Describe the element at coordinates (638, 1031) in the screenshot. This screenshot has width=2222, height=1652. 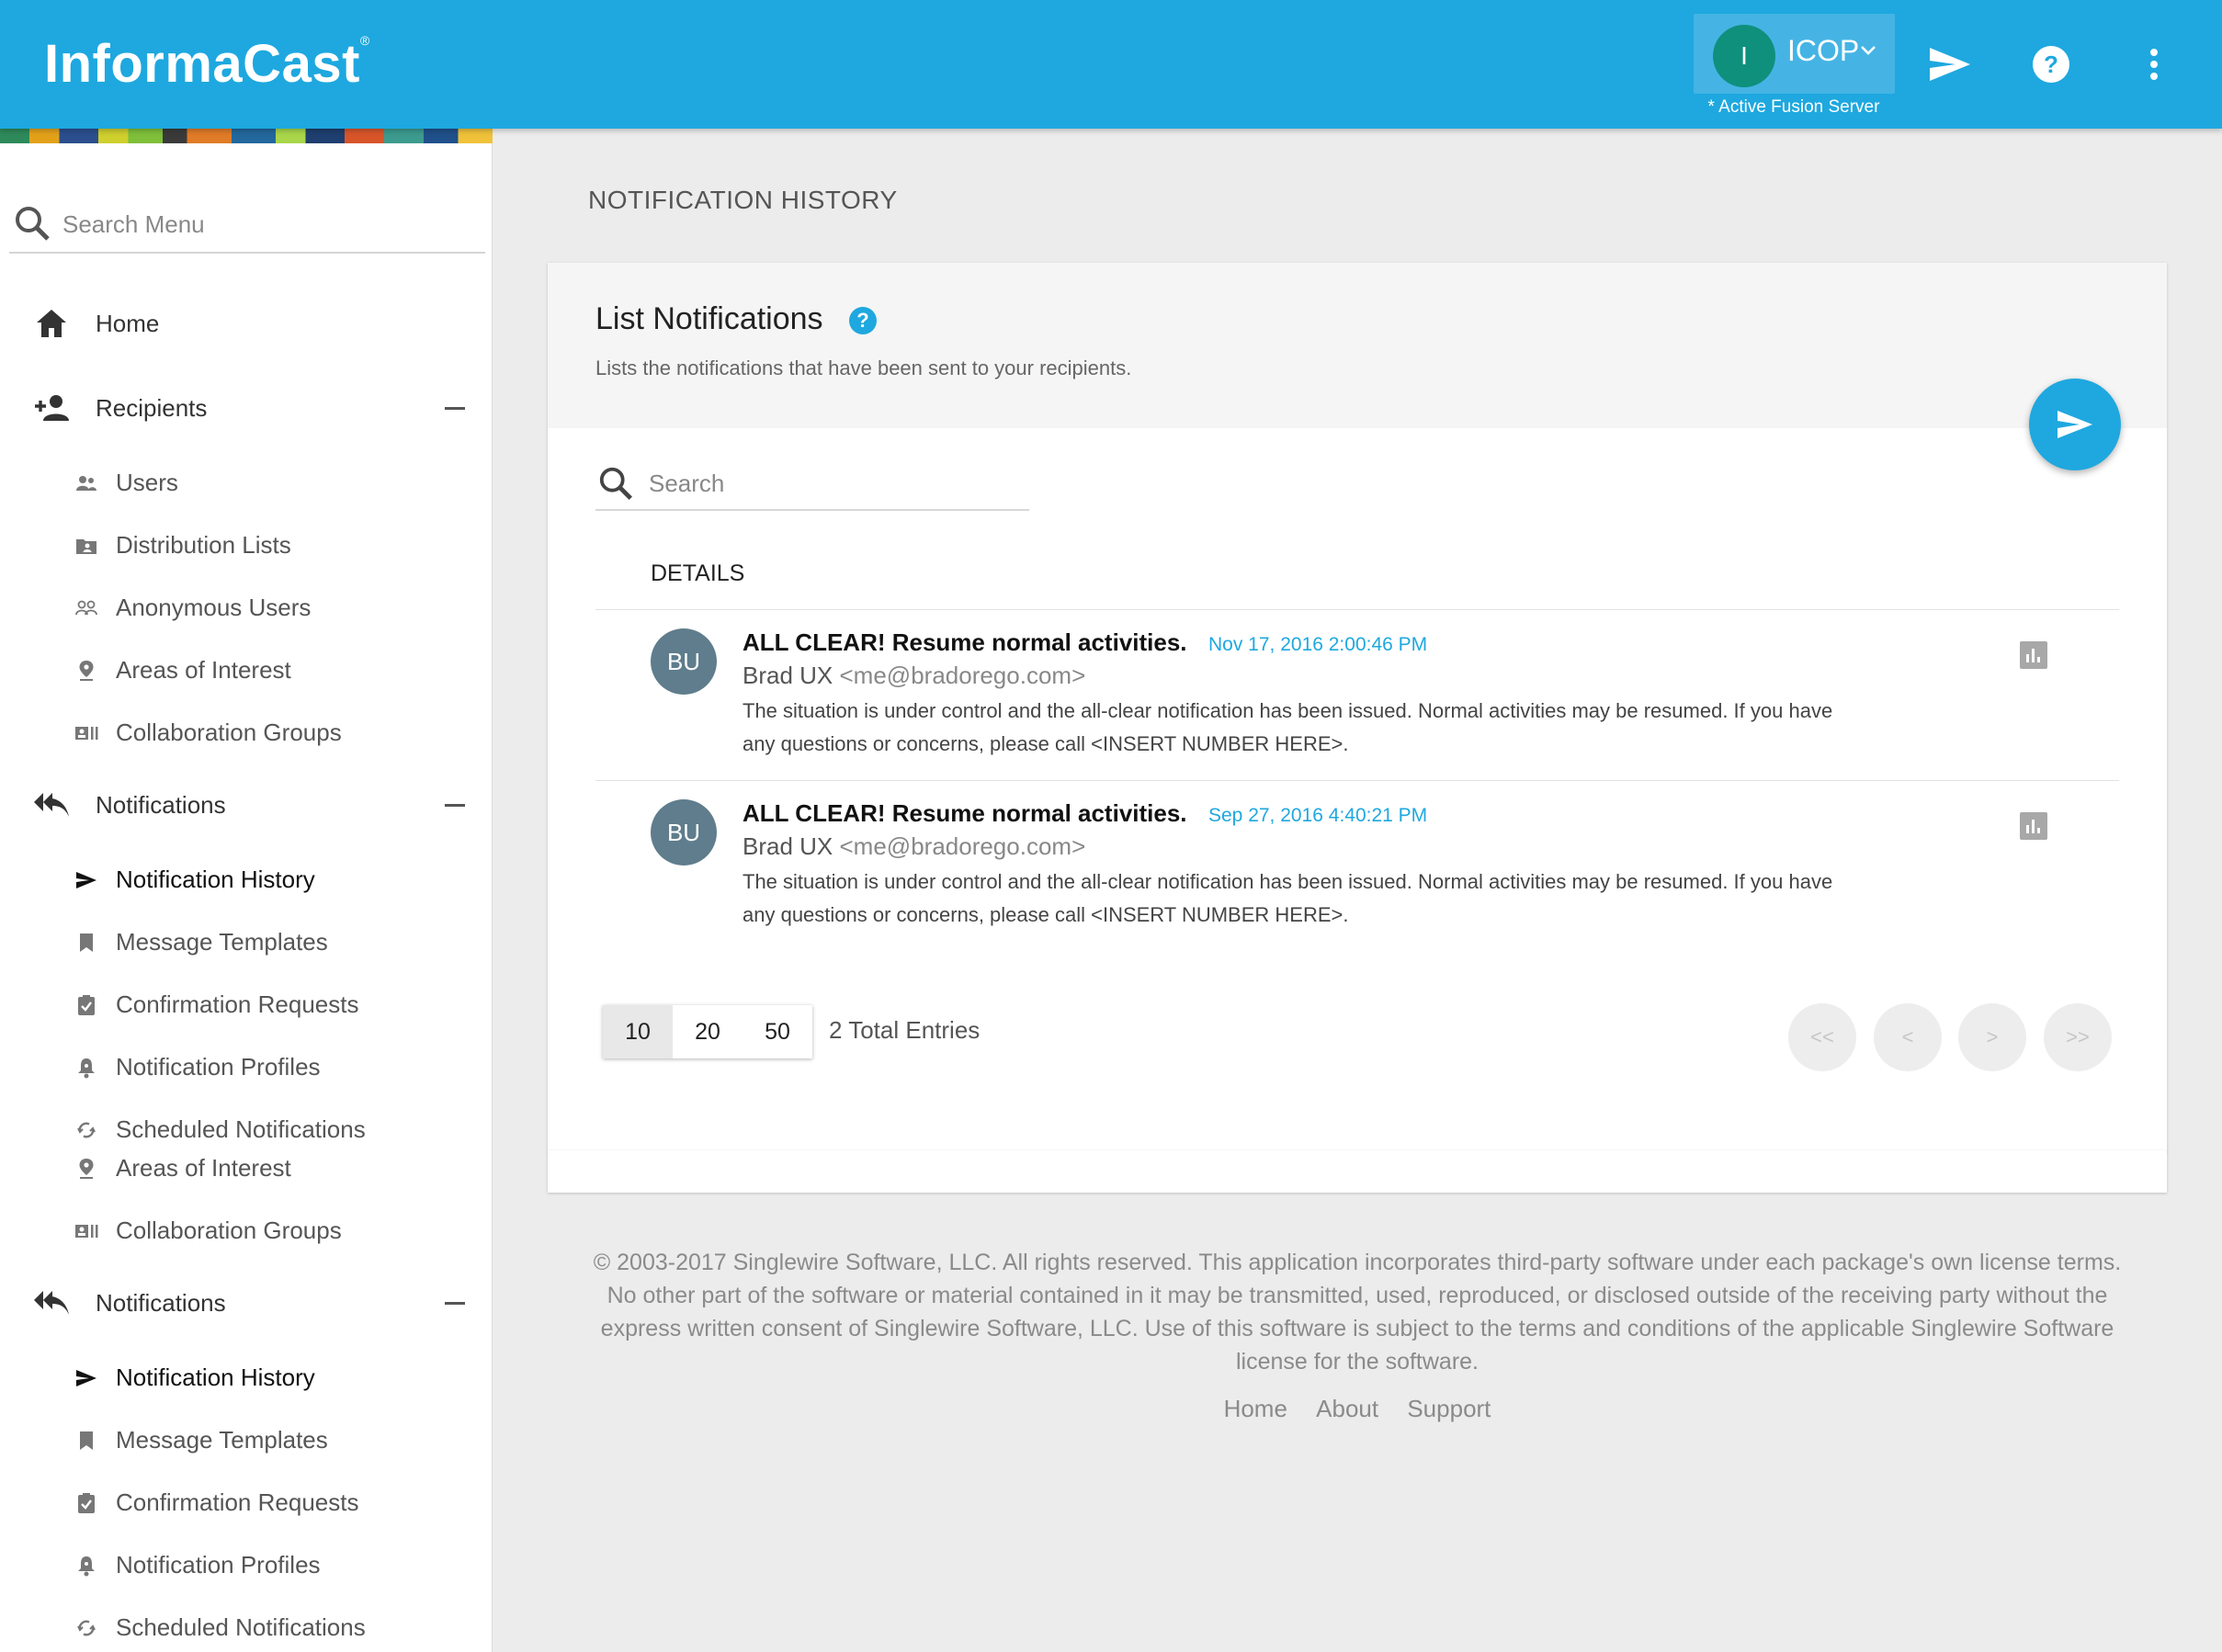
I see `page-size-option: 10` at that location.